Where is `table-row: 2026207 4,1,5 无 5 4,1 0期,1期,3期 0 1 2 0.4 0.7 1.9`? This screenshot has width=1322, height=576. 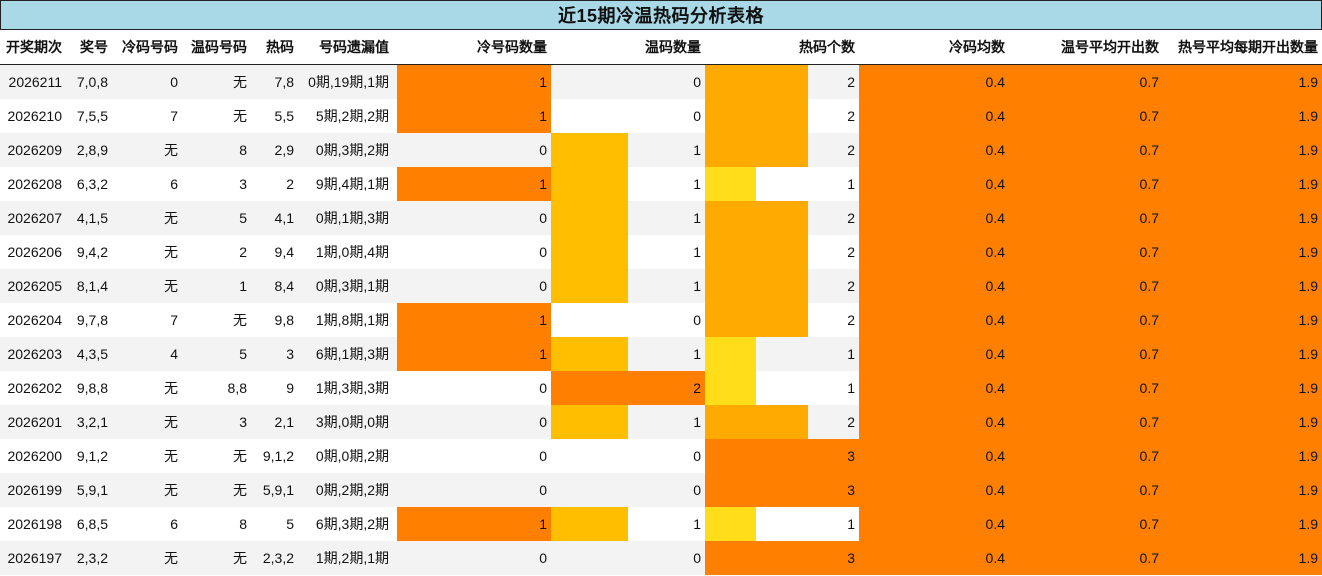
table-row: 2026207 4,1,5 无 5 4,1 0期,1期,3期 0 1 2 0.4 0.7 1.9 is located at coordinates (661, 218).